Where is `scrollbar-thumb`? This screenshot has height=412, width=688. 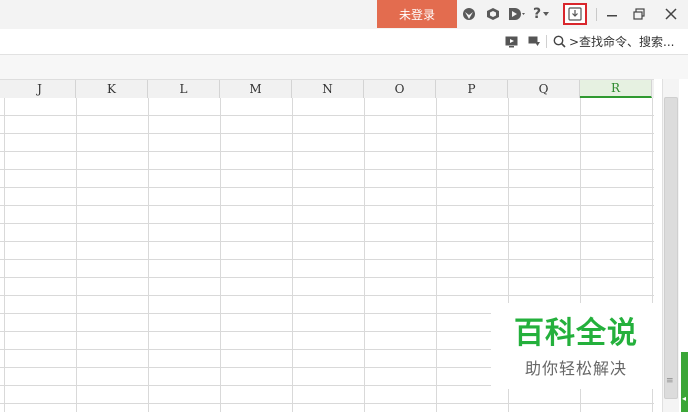
scrollbar-thumb is located at coordinates (671, 248).